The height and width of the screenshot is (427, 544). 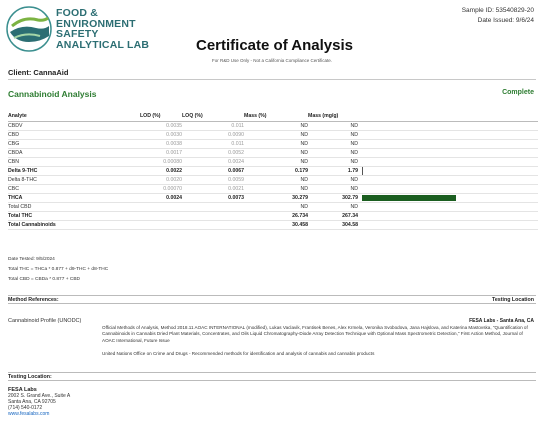 I want to click on analyte-cell: CBDV, so click(x=74, y=126).